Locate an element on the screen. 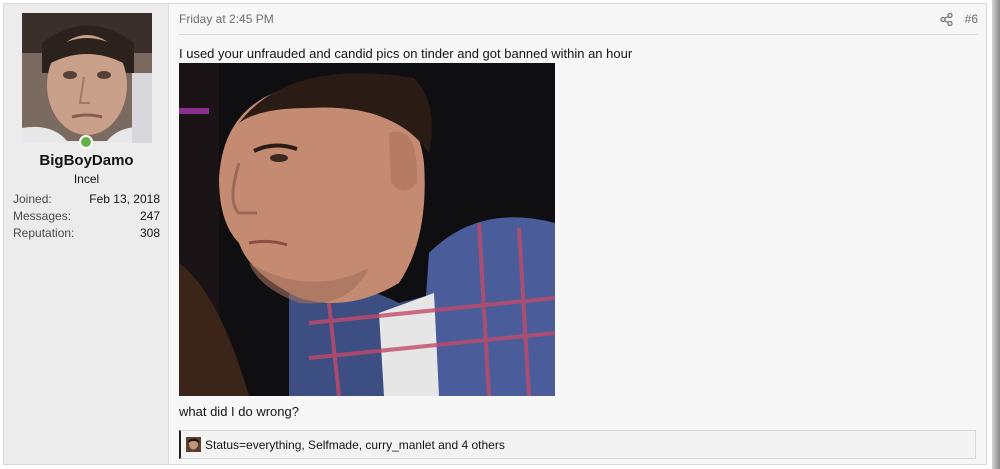 The image size is (1000, 469). username: BigBoyDamo is located at coordinates (86, 160).